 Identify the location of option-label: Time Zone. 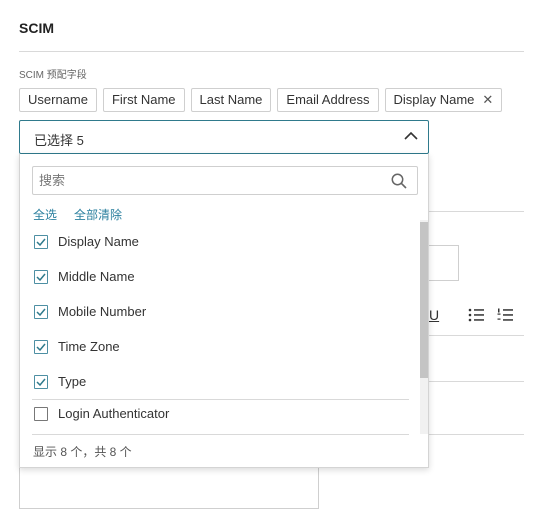
(89, 346).